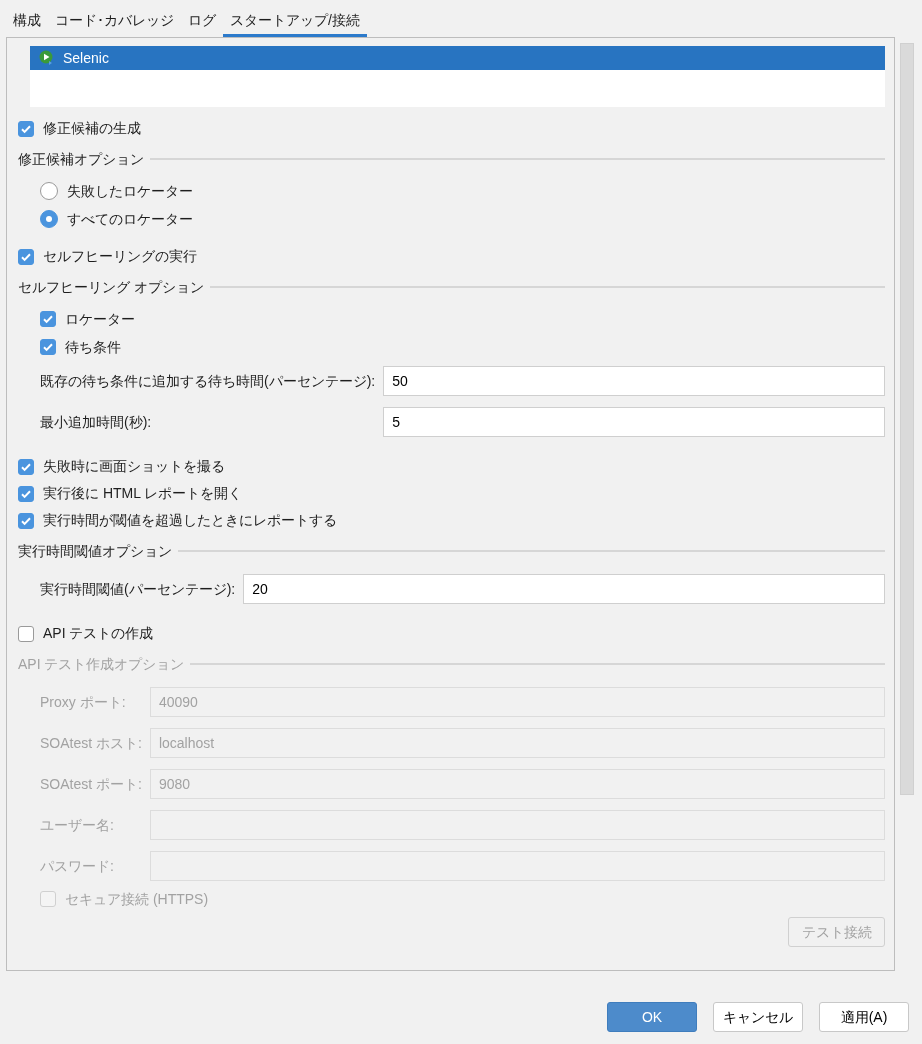 This screenshot has width=922, height=1044. What do you see at coordinates (101, 664) in the screenshot?
I see `group-title: API テスト作成オプション` at bounding box center [101, 664].